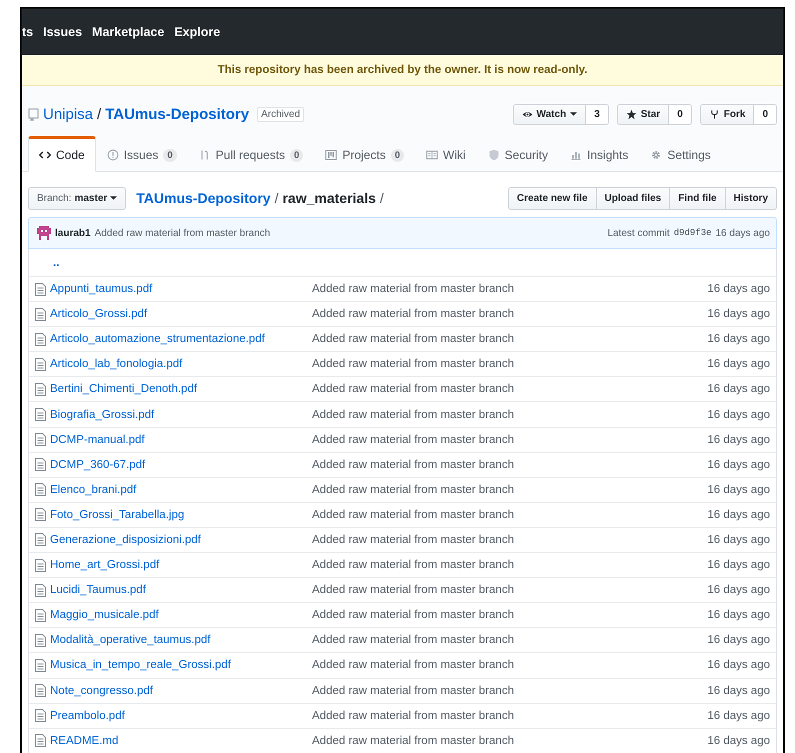  Describe the element at coordinates (181, 740) in the screenshot. I see `file-link: README.md` at that location.